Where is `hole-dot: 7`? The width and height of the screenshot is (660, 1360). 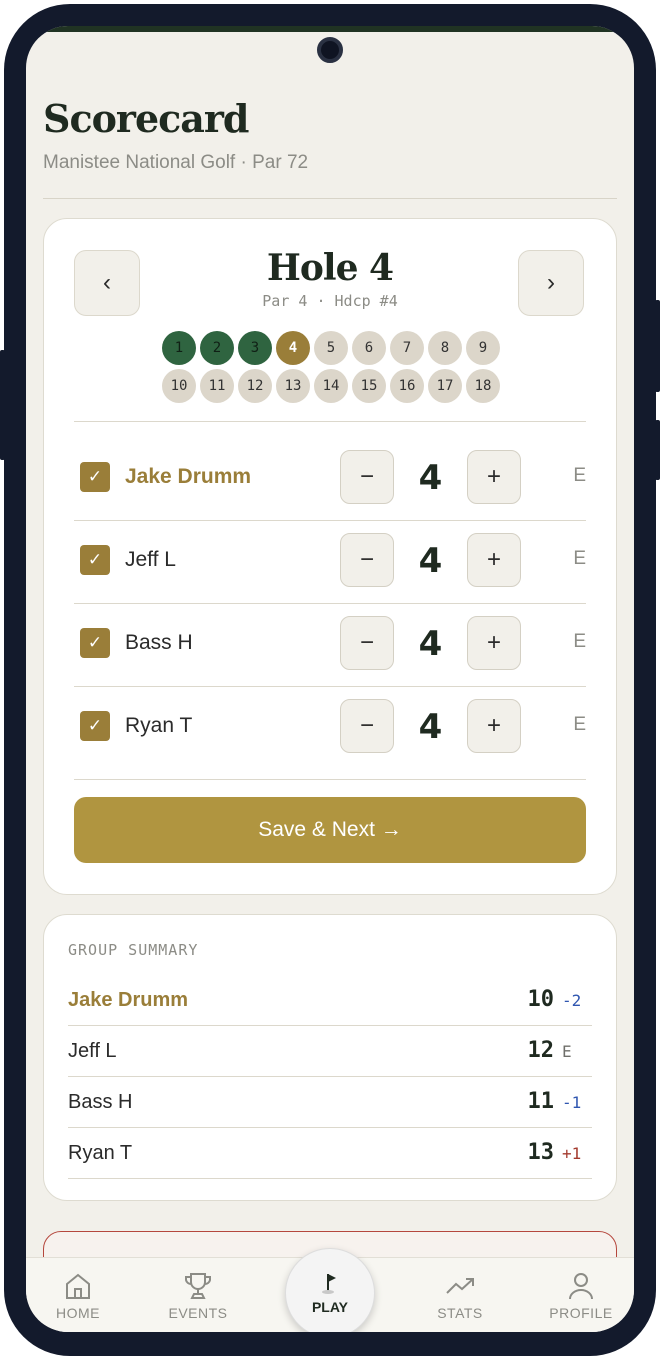 hole-dot: 7 is located at coordinates (407, 348).